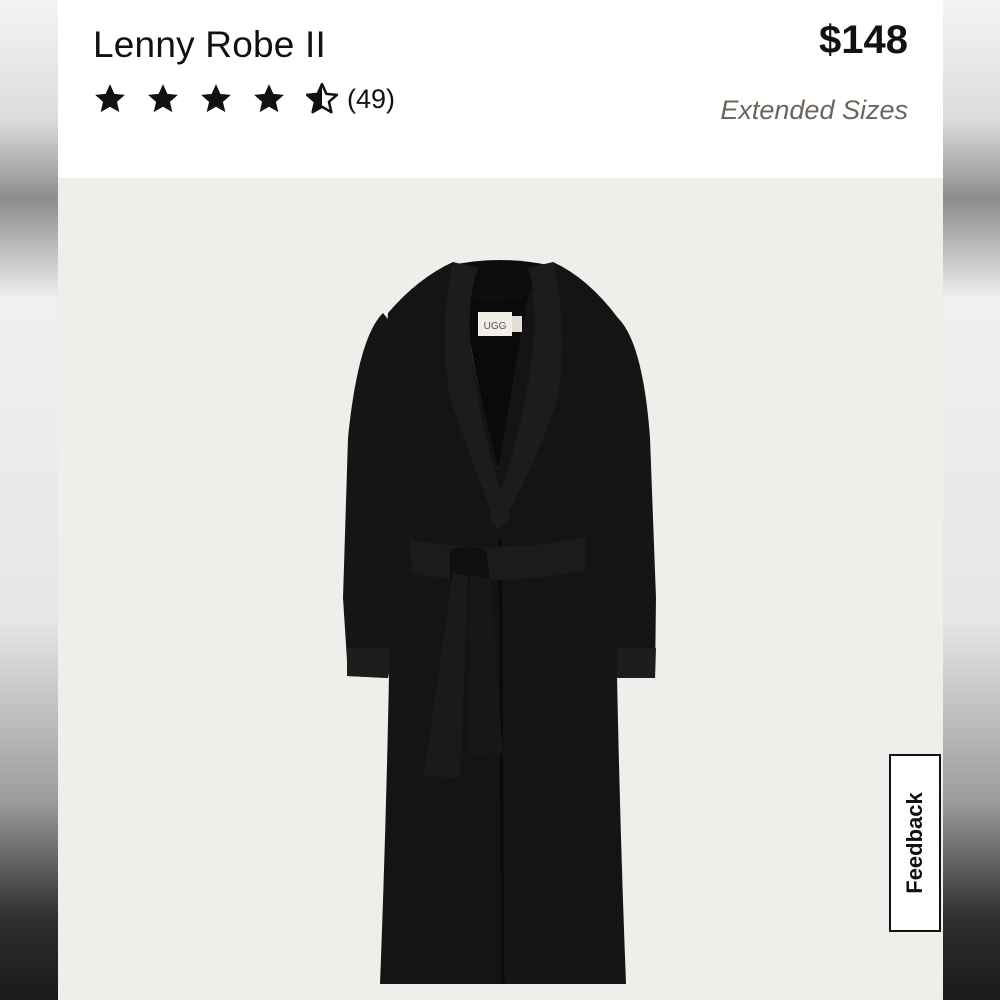  What do you see at coordinates (209, 44) in the screenshot?
I see `product-title: Lenny Robe II` at bounding box center [209, 44].